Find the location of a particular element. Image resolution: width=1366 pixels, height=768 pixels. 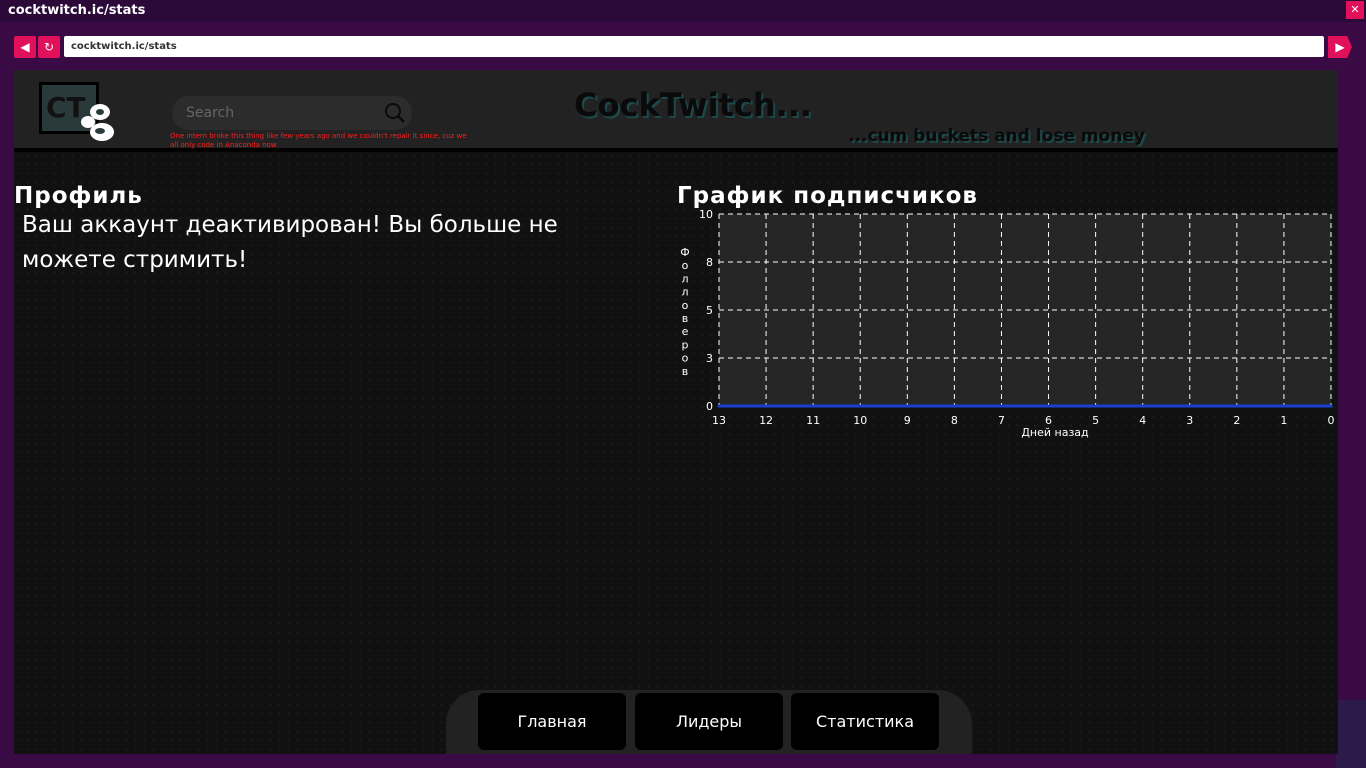

window-titlebar: cocktwitch.ic/stats ✕ is located at coordinates (683, 11).